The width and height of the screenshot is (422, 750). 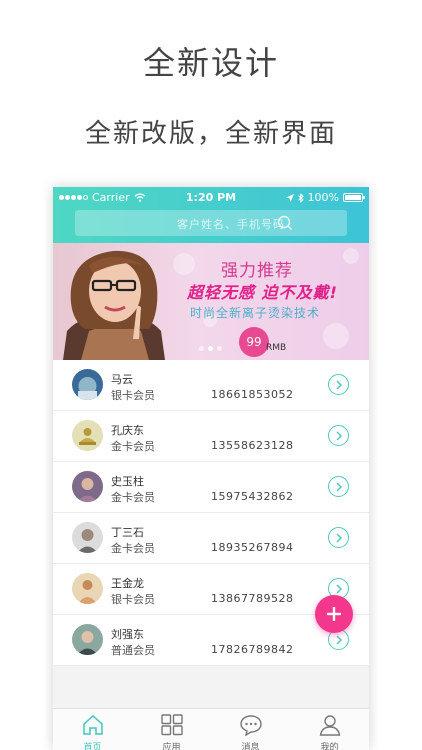 What do you see at coordinates (127, 634) in the screenshot?
I see `member-name: 刘强东` at bounding box center [127, 634].